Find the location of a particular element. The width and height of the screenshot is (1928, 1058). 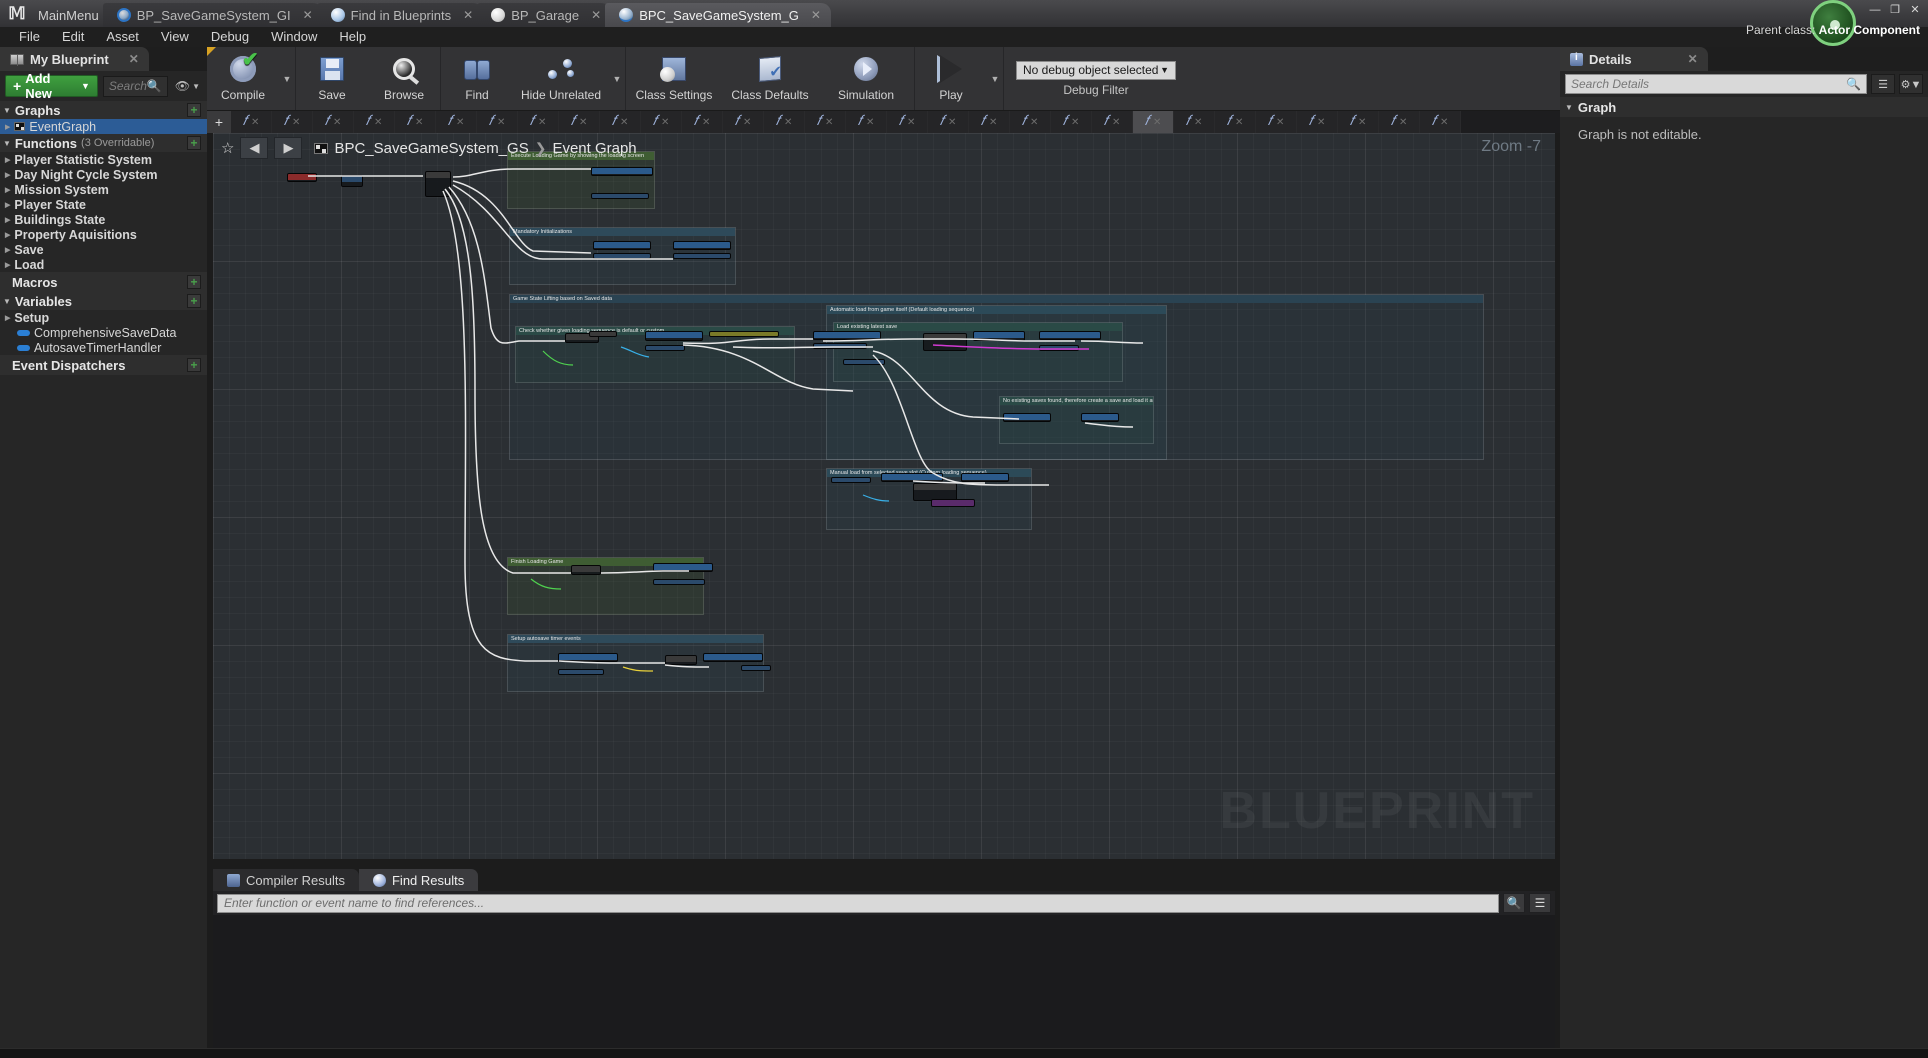

section-event-dispatchers: Event Dispatchers + is located at coordinates (103, 365).